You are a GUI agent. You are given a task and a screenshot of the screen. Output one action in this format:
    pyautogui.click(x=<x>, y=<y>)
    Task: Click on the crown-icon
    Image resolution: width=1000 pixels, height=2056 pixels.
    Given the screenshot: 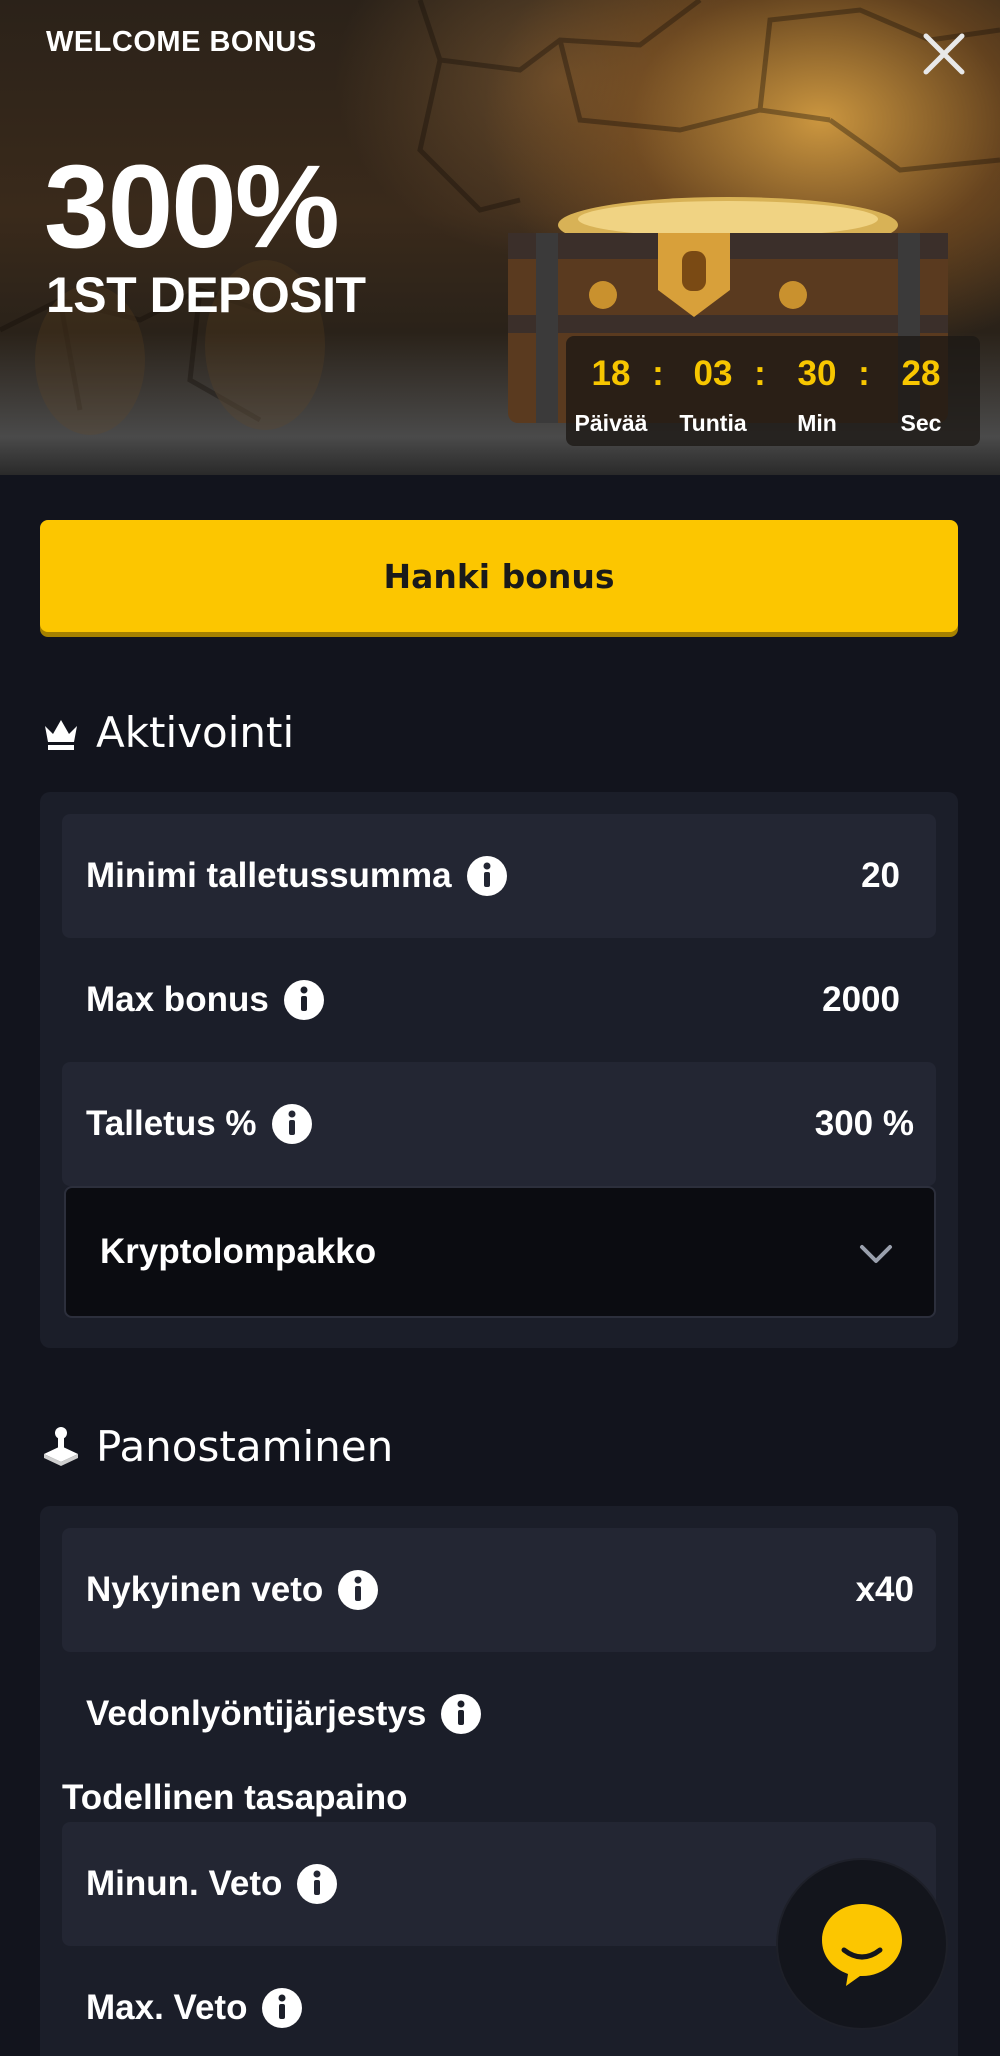 What is the action you would take?
    pyautogui.click(x=61, y=734)
    